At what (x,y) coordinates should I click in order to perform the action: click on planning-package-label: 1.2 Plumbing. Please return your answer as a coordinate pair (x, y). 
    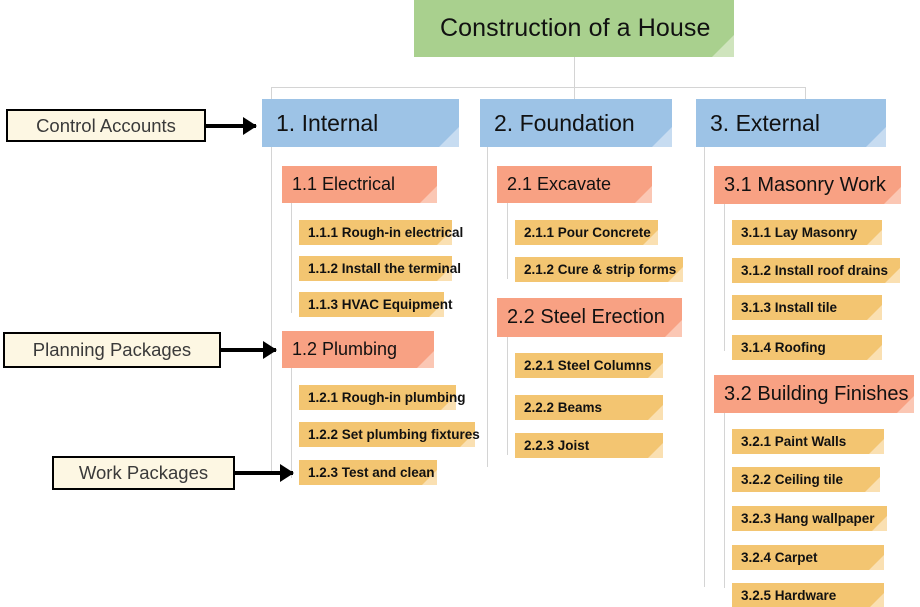
    Looking at the image, I should click on (345, 349).